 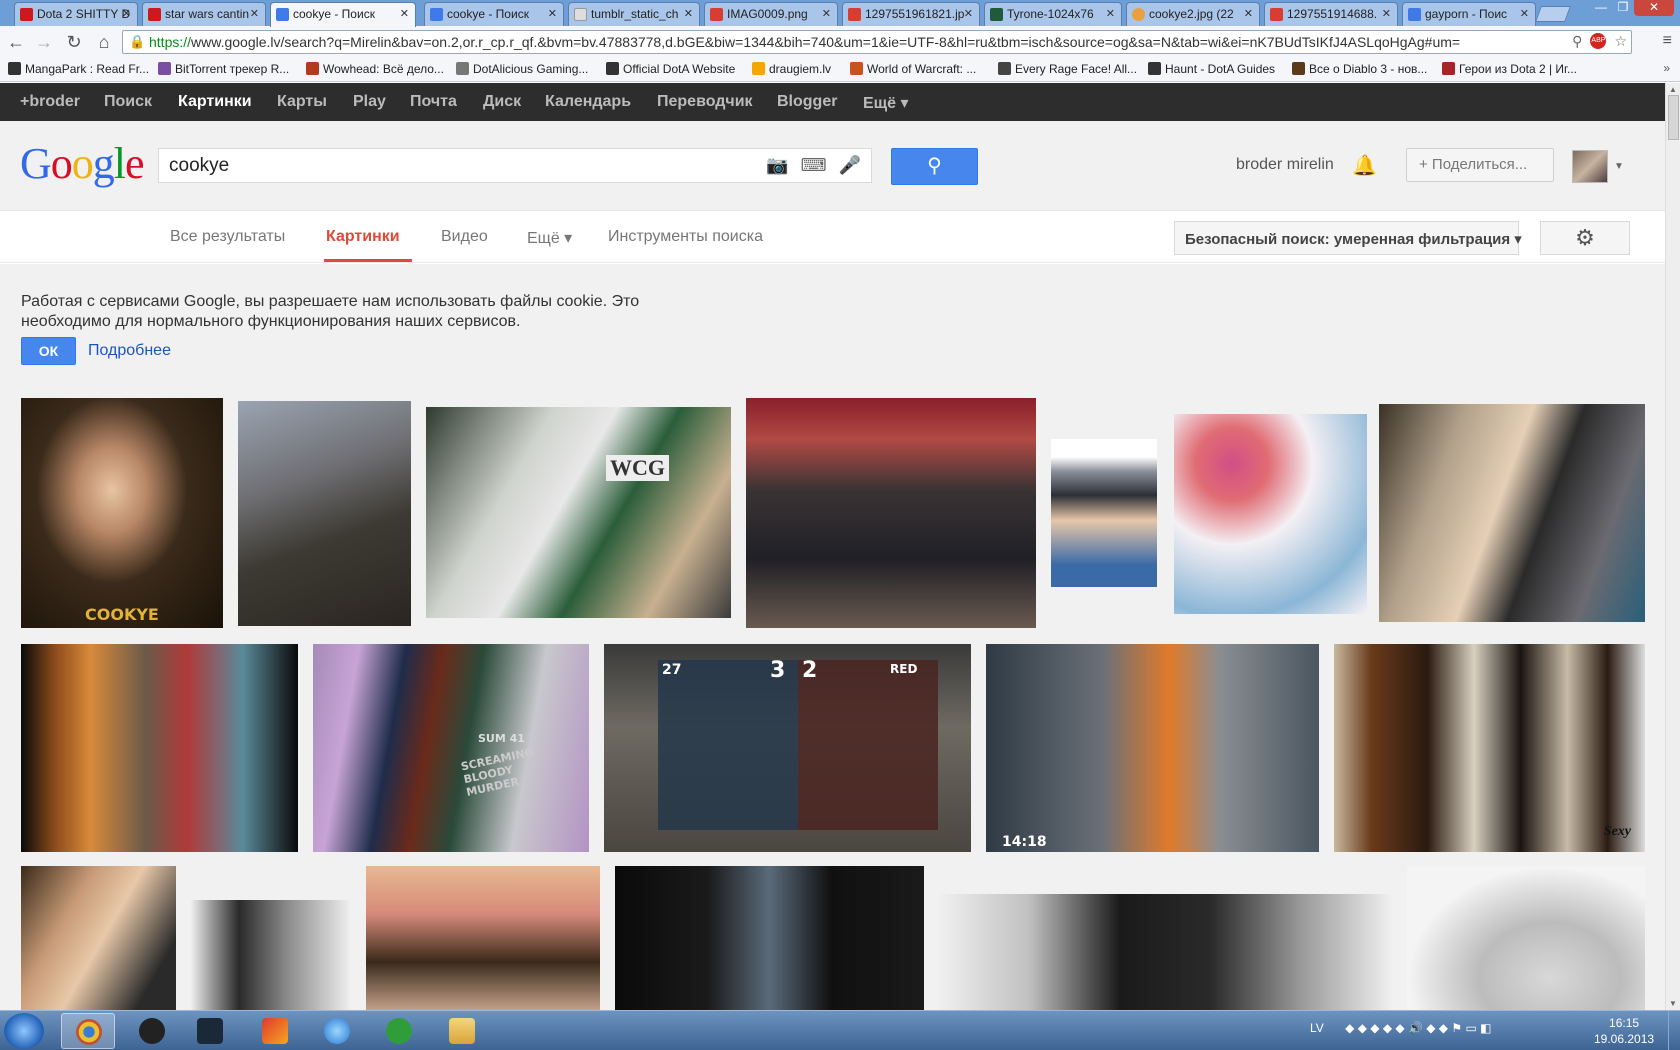 What do you see at coordinates (82, 163) in the screenshot?
I see `google-logo: Google` at bounding box center [82, 163].